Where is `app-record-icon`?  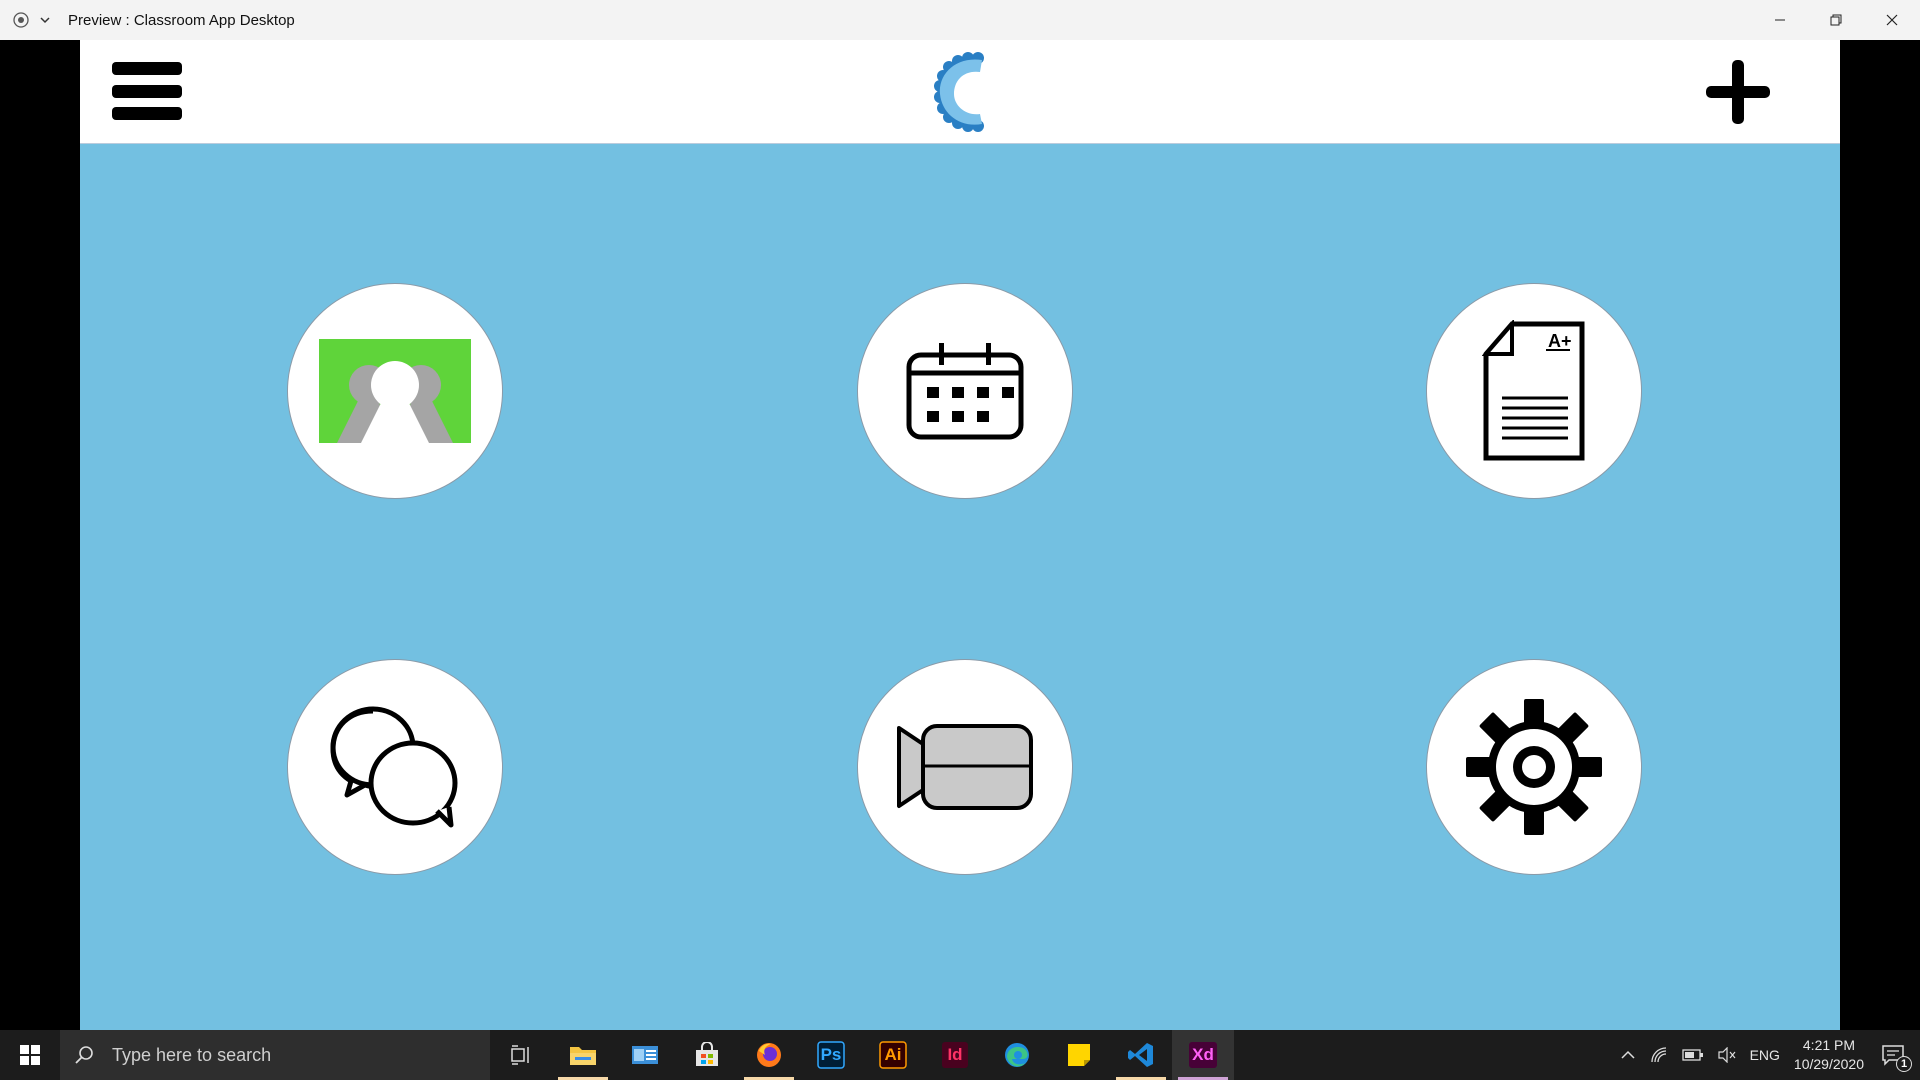 app-record-icon is located at coordinates (21, 20).